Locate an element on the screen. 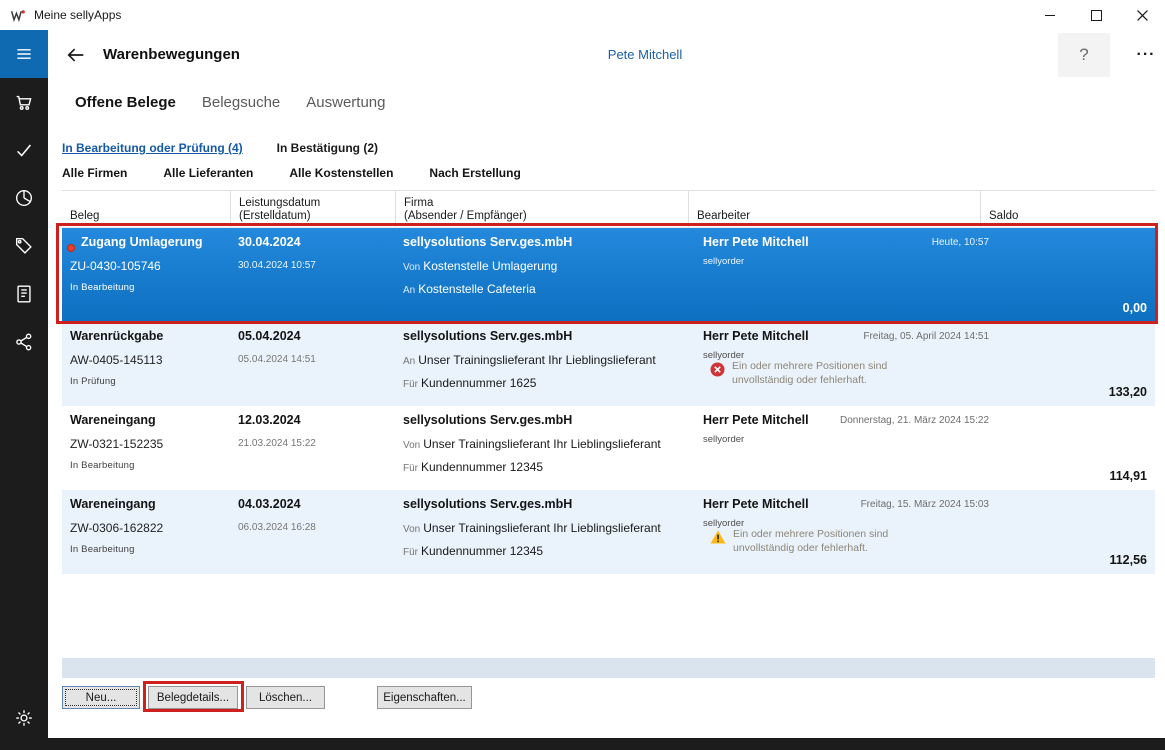  empty-row is located at coordinates (608, 616).